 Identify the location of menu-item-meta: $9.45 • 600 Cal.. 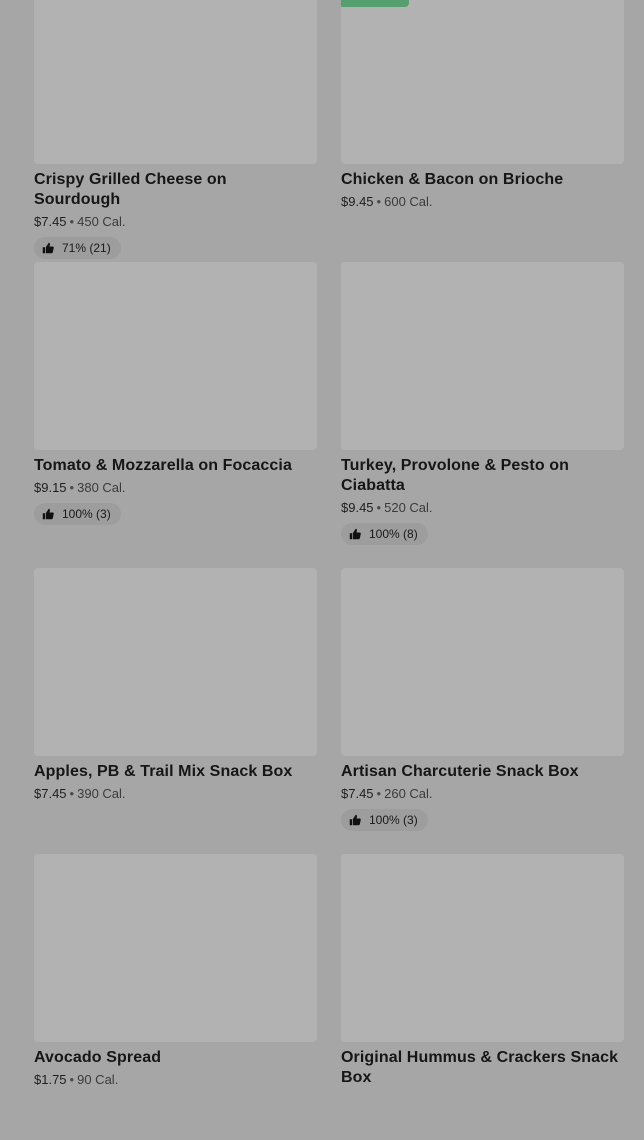
(482, 202).